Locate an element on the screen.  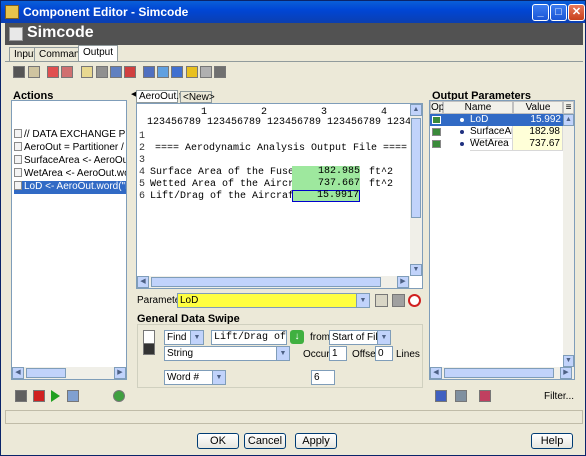
apply-button: Apply is located at coordinates (316, 441).